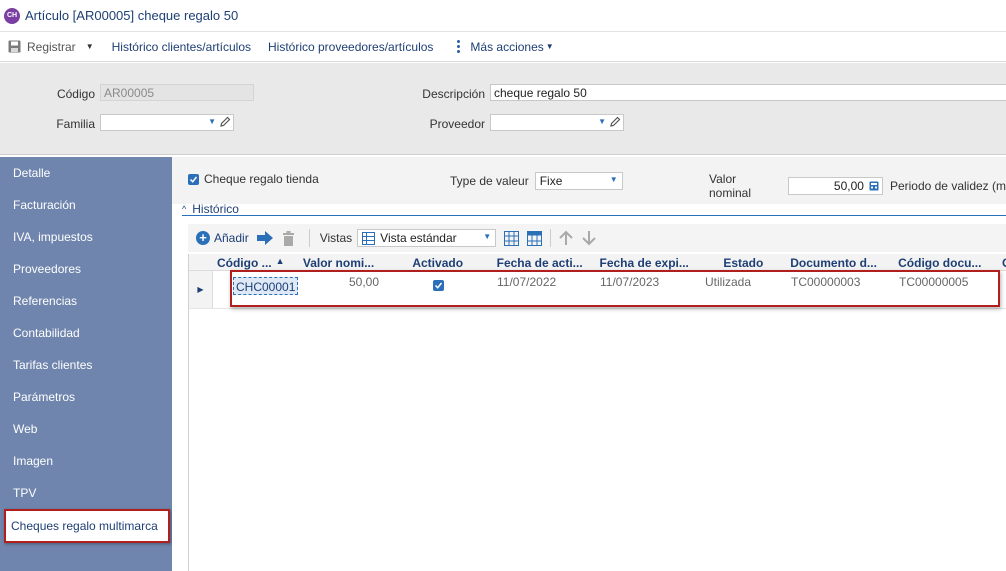 The height and width of the screenshot is (571, 1006). I want to click on codigo-field: AR00005, so click(177, 92).